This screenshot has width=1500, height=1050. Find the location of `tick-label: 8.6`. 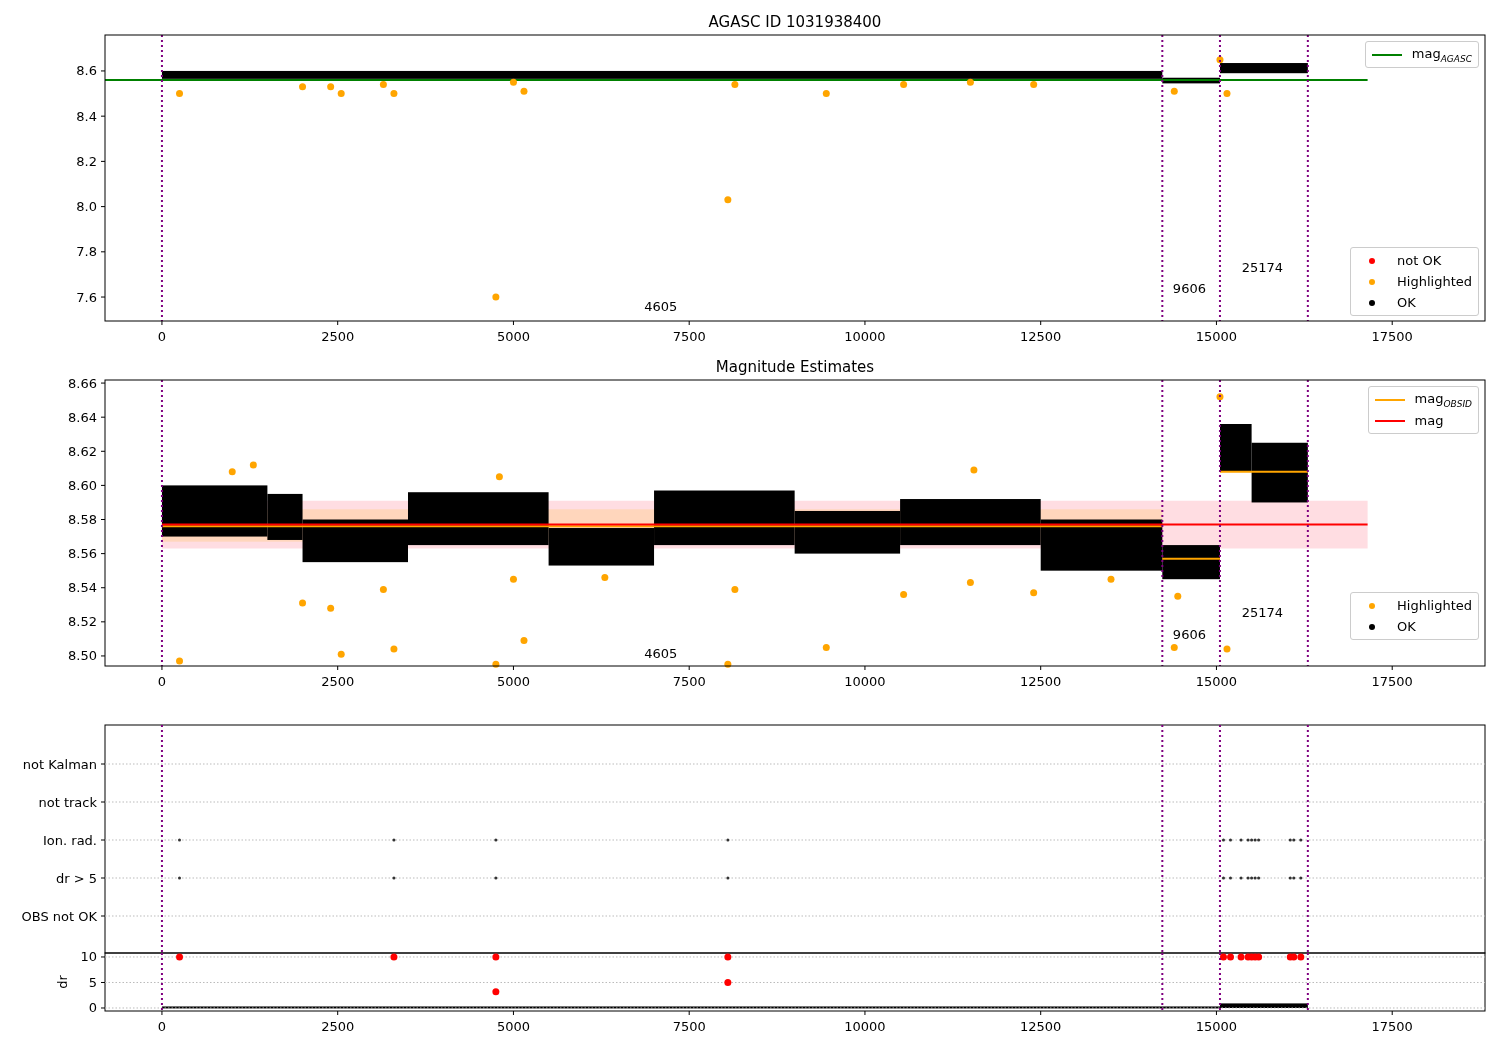

tick-label: 8.6 is located at coordinates (86, 71).